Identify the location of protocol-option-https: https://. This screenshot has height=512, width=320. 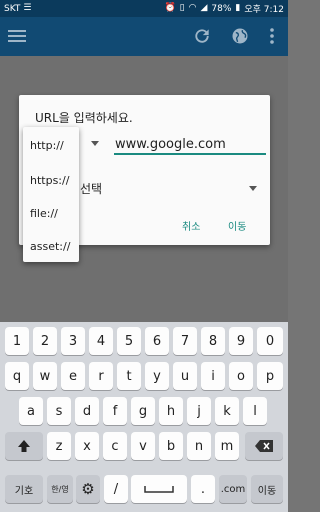
(49, 180).